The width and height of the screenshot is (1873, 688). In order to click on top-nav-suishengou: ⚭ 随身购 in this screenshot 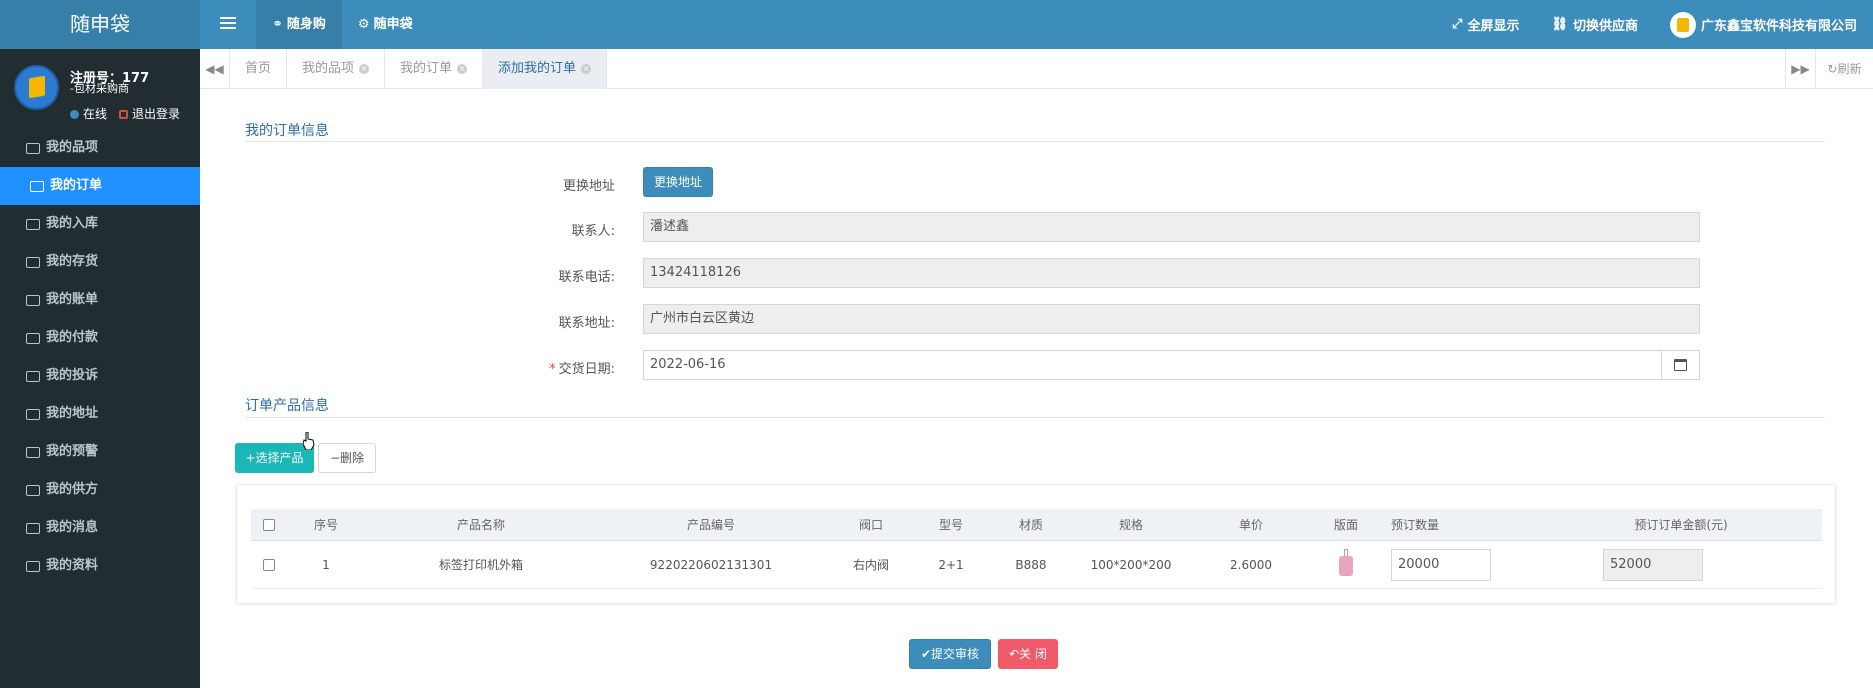, I will do `click(299, 24)`.